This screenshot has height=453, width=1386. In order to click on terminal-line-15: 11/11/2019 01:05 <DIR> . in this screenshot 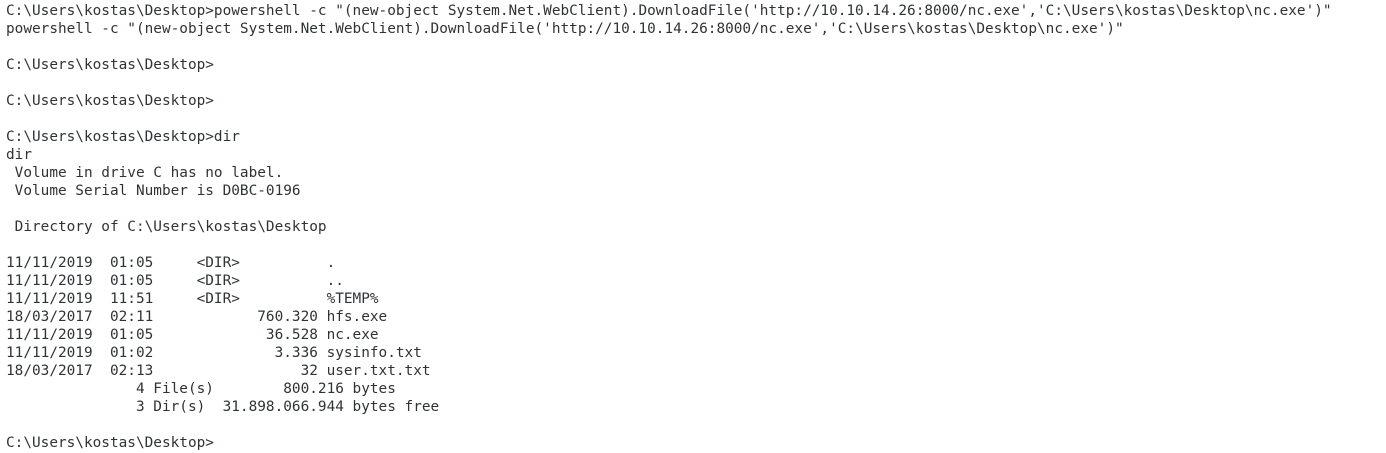, I will do `click(171, 263)`.